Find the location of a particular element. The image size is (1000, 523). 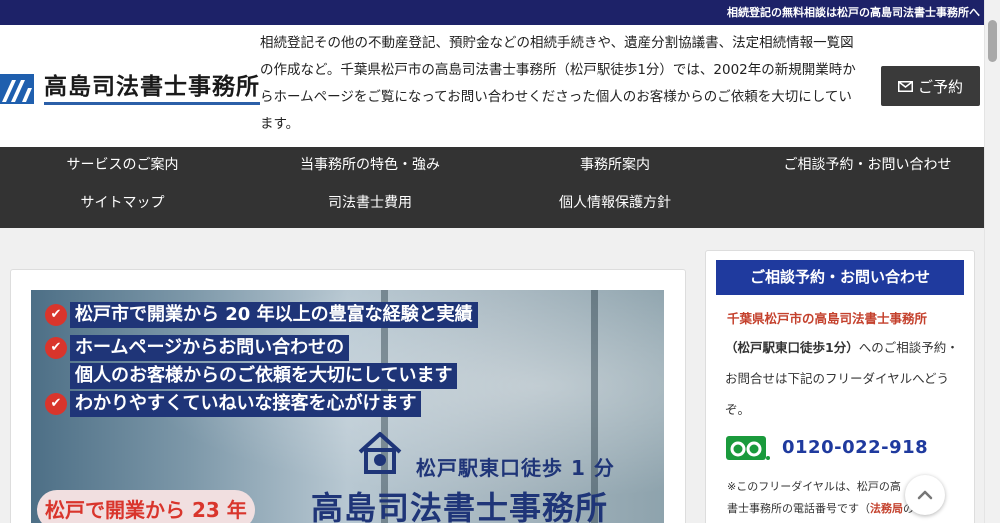

nav-item-features: 当事務所の特色・強み is located at coordinates (370, 167).